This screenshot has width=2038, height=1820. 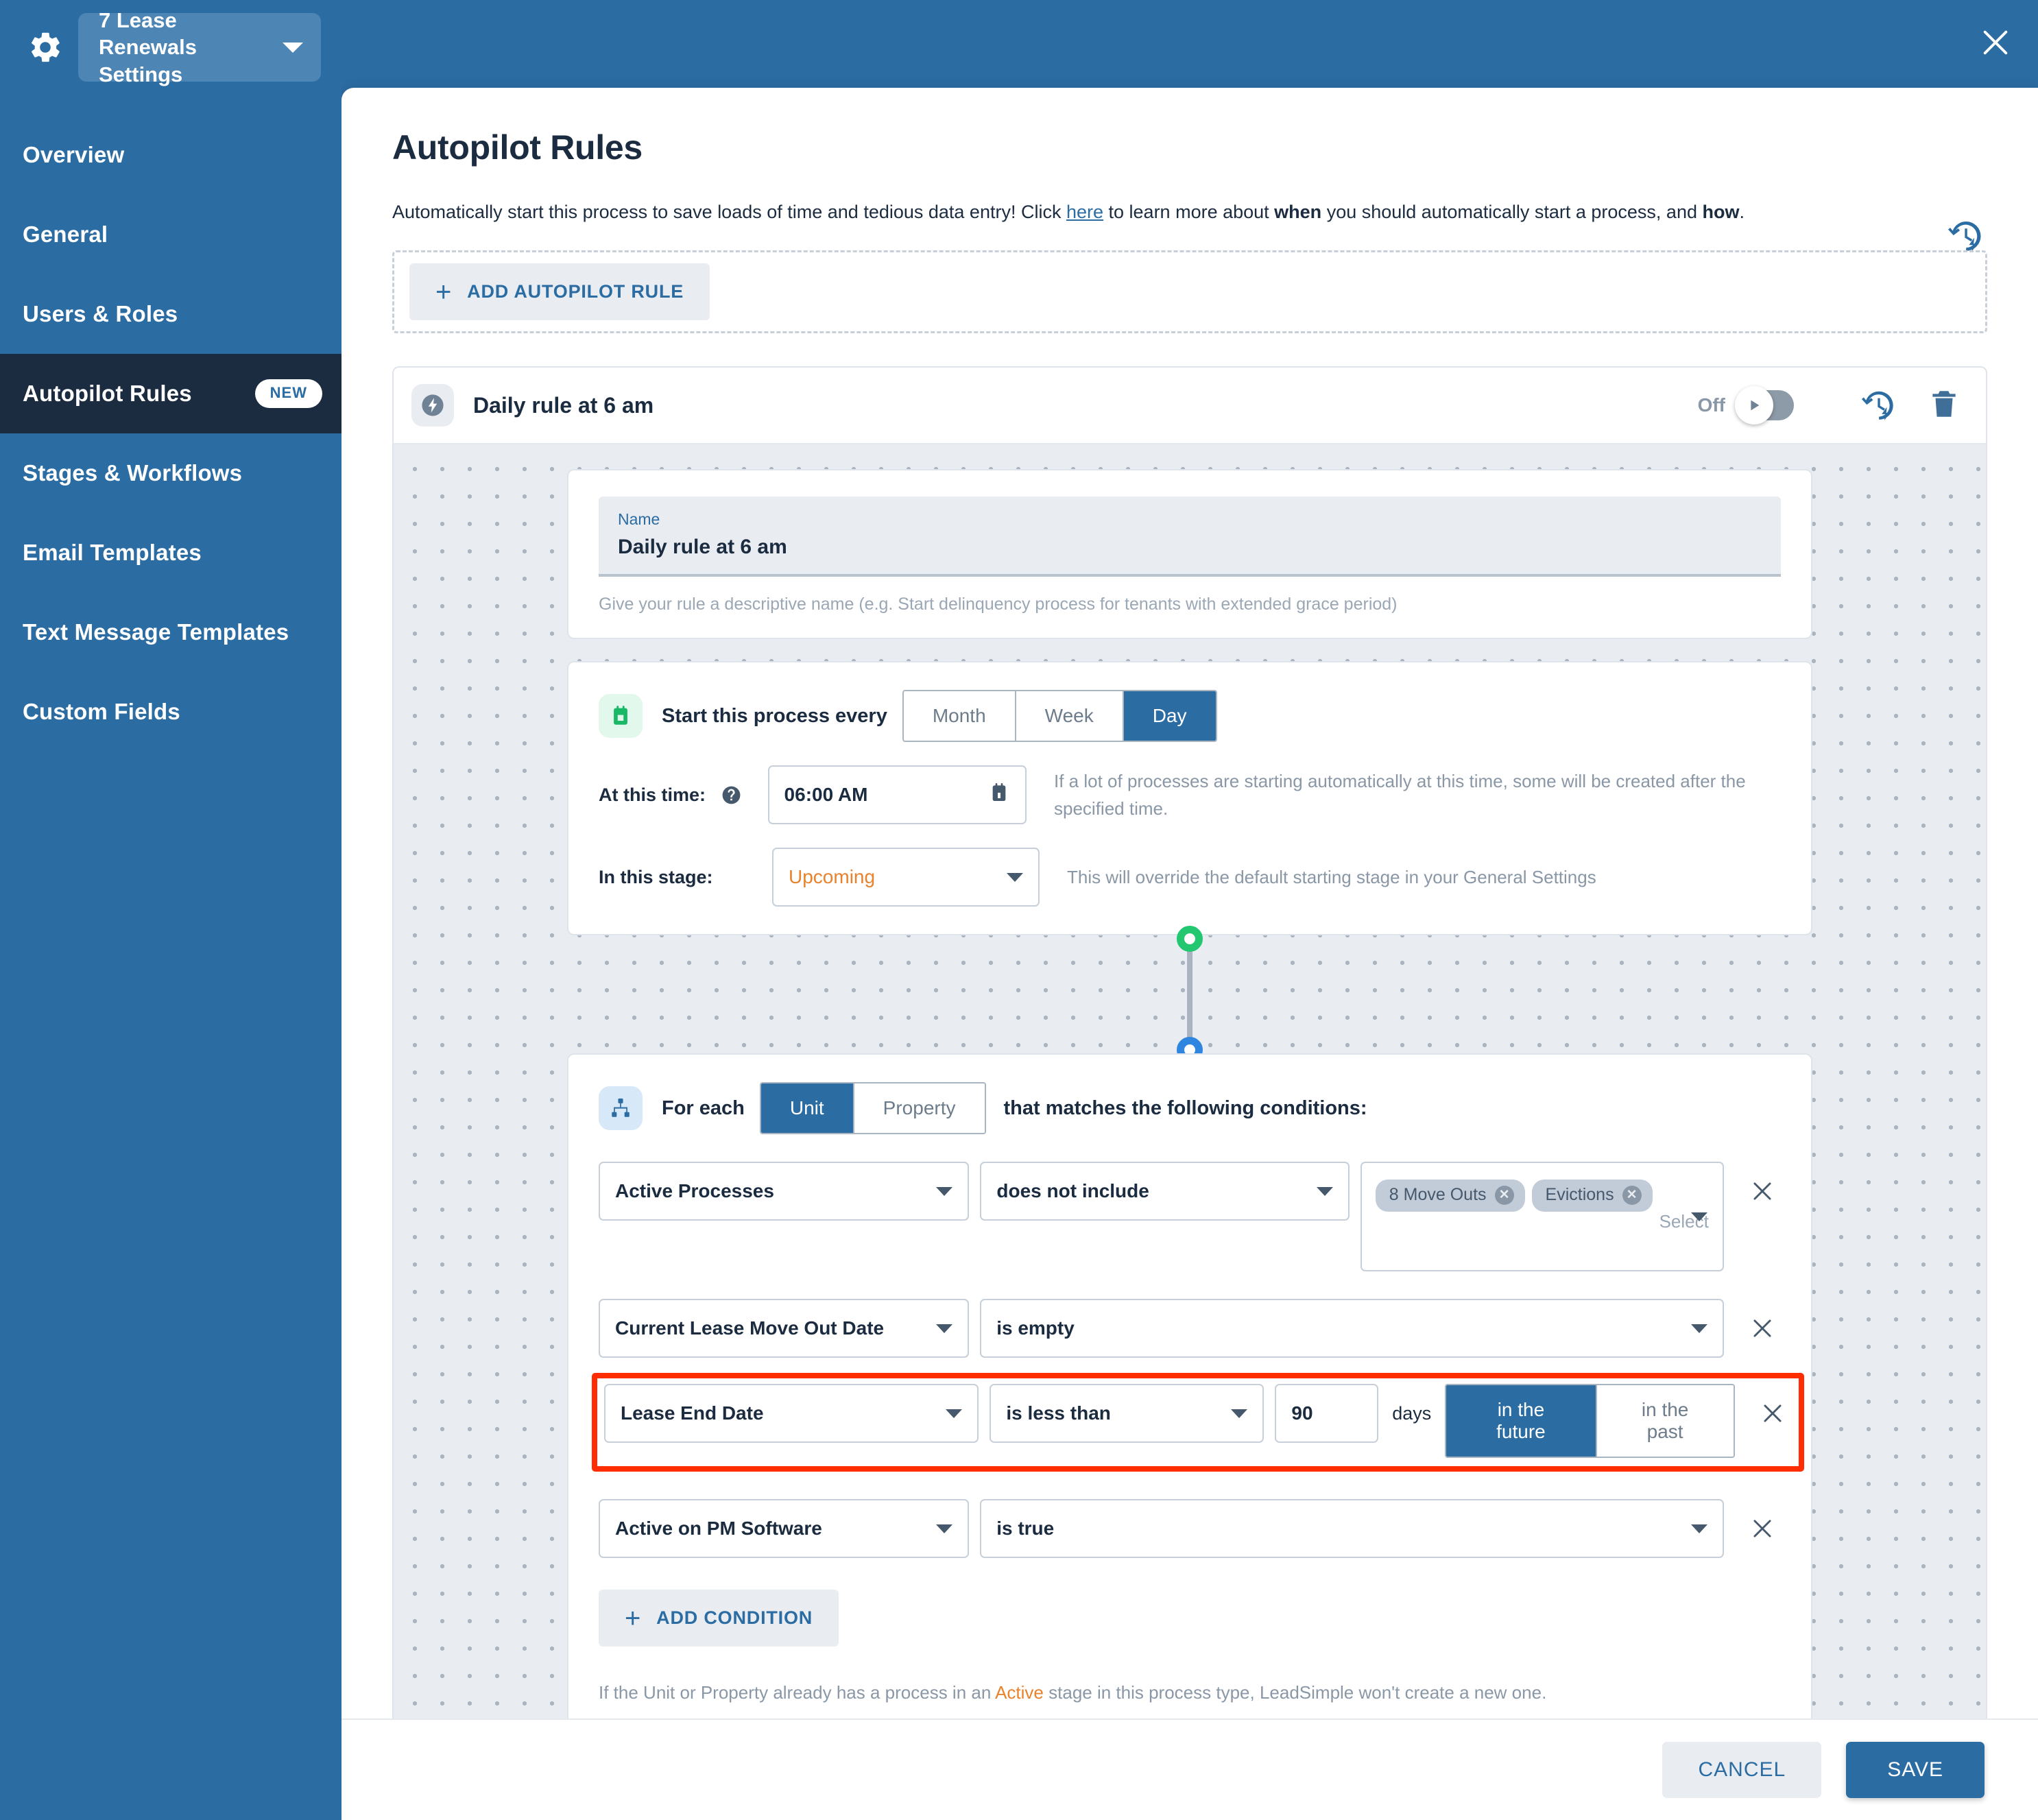 I want to click on org-selector-button: 7 Lease Renewals Settings, so click(x=200, y=47).